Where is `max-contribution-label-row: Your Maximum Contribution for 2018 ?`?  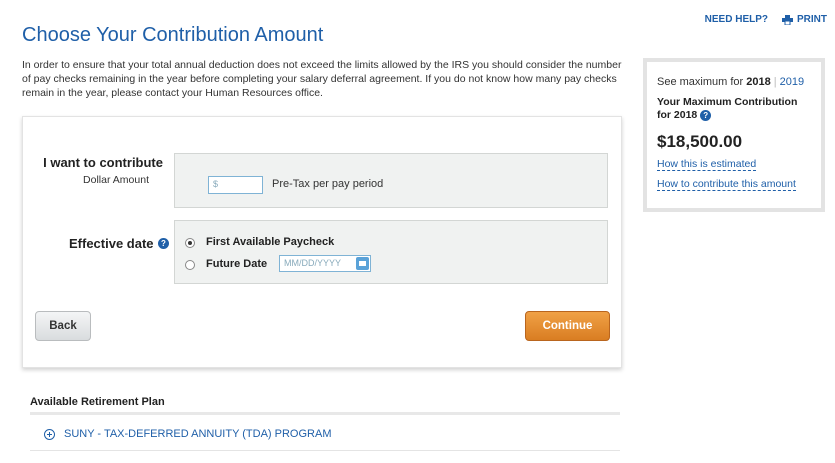 max-contribution-label-row: Your Maximum Contribution for 2018 ? is located at coordinates (734, 109).